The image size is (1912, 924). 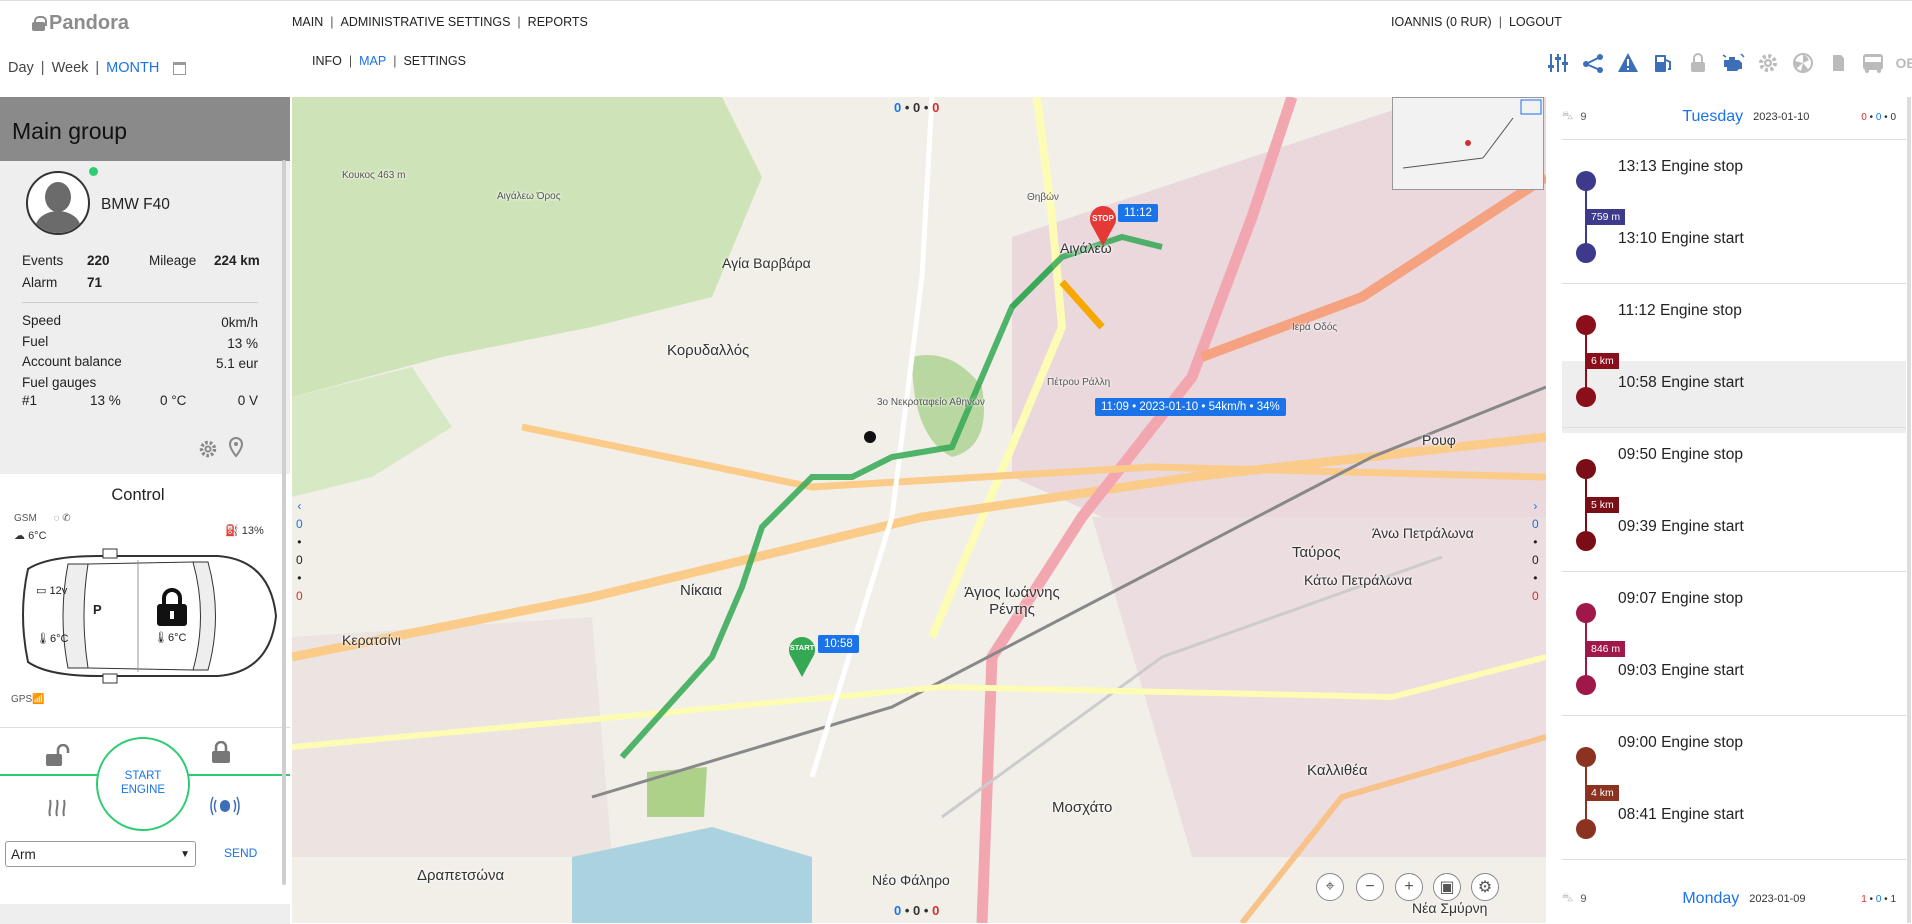 What do you see at coordinates (1602, 793) in the screenshot?
I see `trip-distance-badge: 4 km` at bounding box center [1602, 793].